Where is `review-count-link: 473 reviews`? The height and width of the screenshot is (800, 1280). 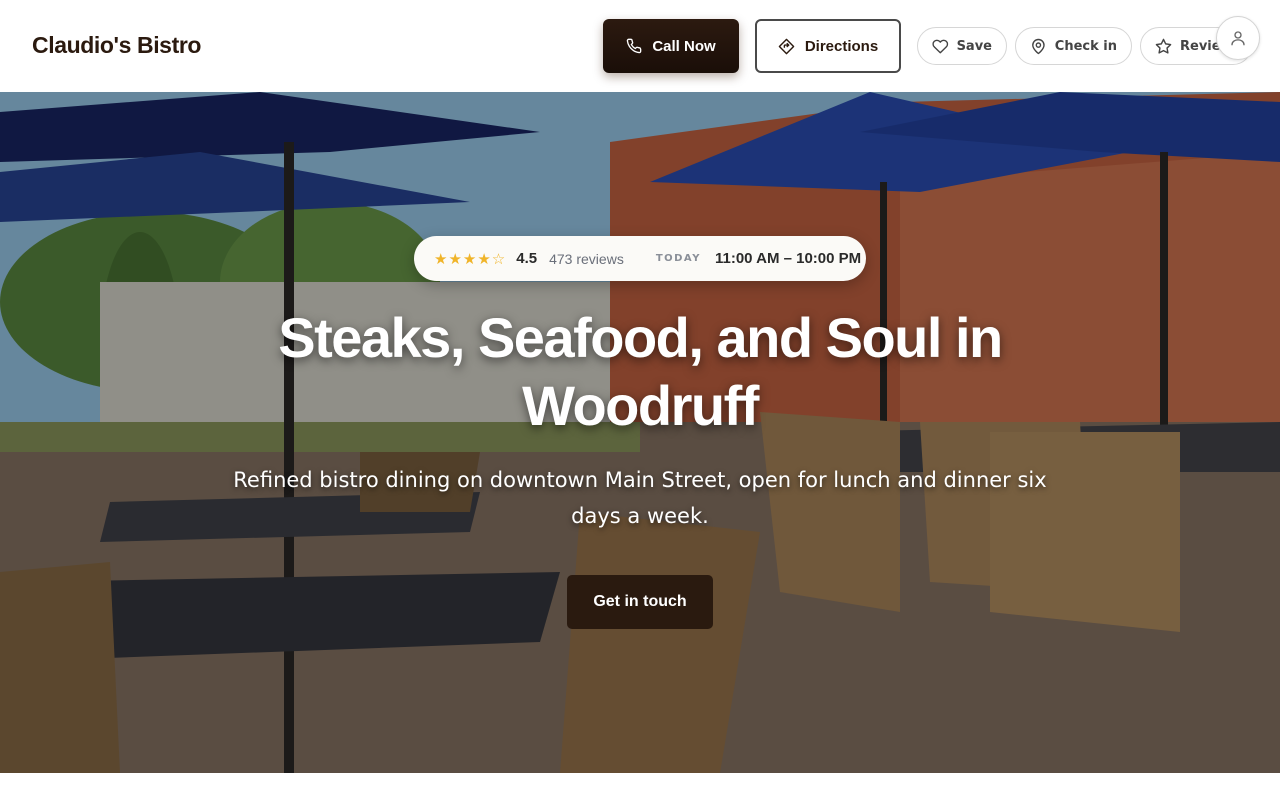 review-count-link: 473 reviews is located at coordinates (586, 259).